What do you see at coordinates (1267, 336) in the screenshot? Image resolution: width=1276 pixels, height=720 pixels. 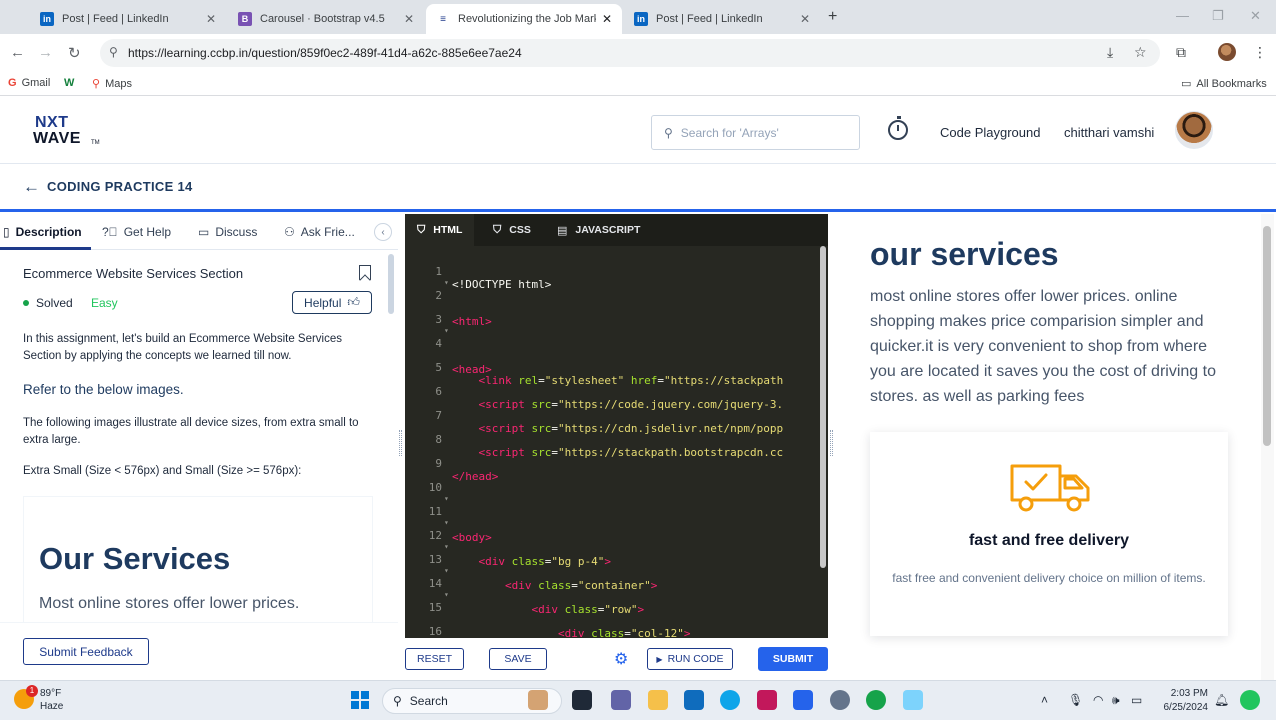 I see `output-scrollbar` at bounding box center [1267, 336].